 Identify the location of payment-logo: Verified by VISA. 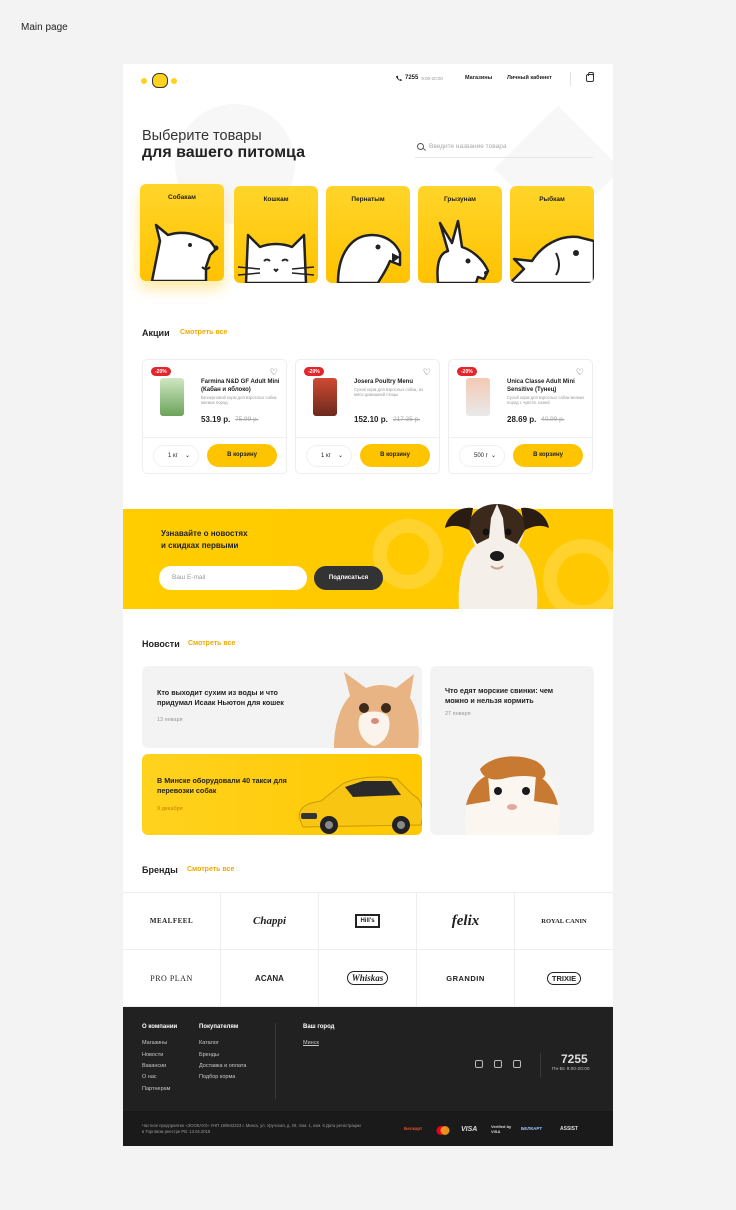
(501, 1129).